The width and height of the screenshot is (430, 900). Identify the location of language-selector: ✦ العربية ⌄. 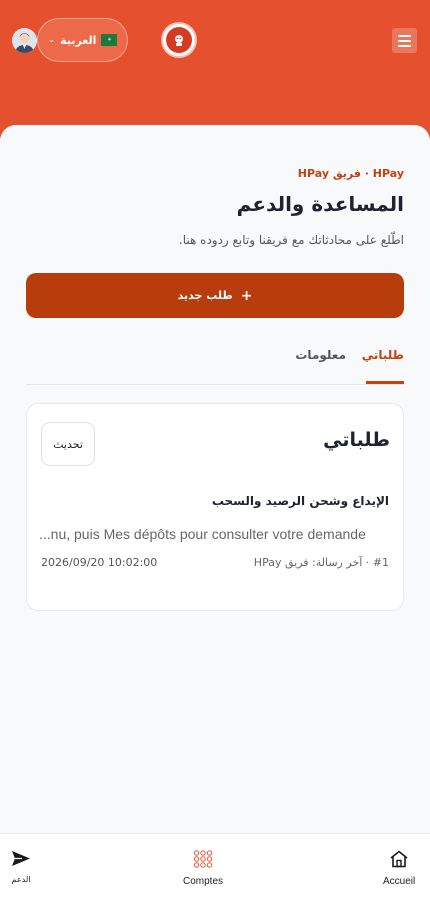
(82, 40).